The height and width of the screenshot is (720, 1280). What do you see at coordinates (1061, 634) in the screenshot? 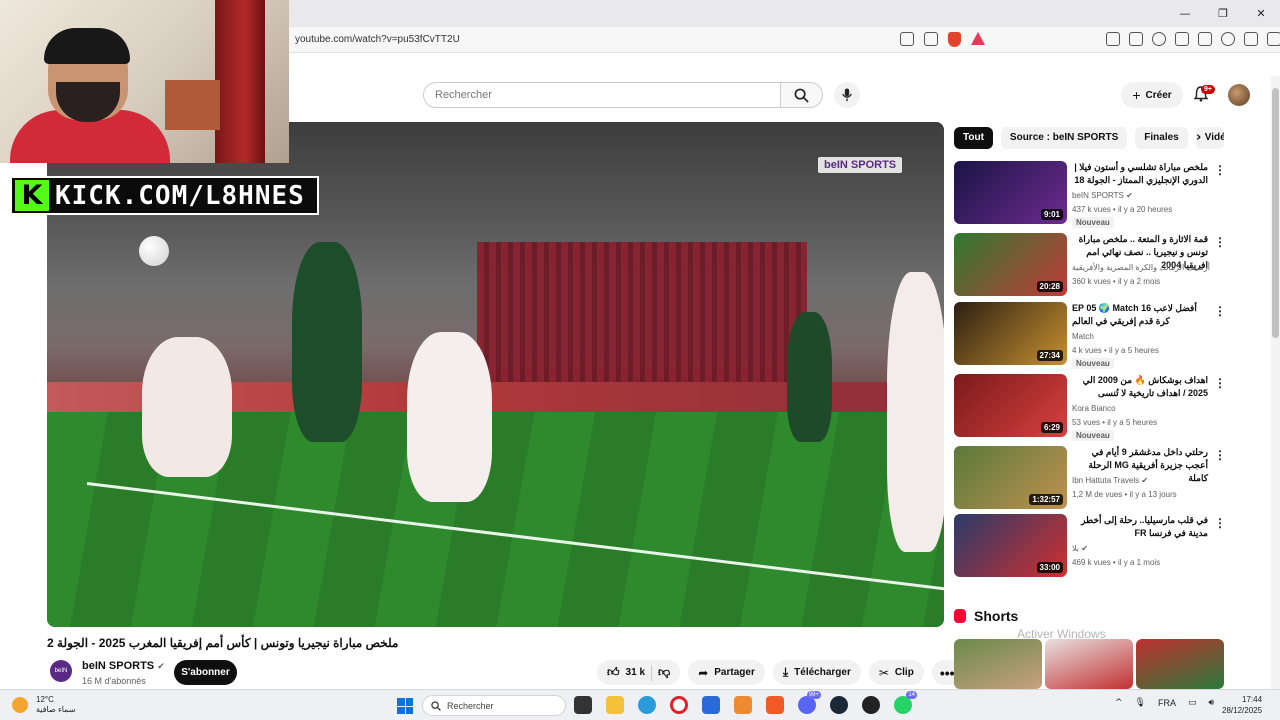
I see `activate-windows-watermark: Activer Windows` at bounding box center [1061, 634].